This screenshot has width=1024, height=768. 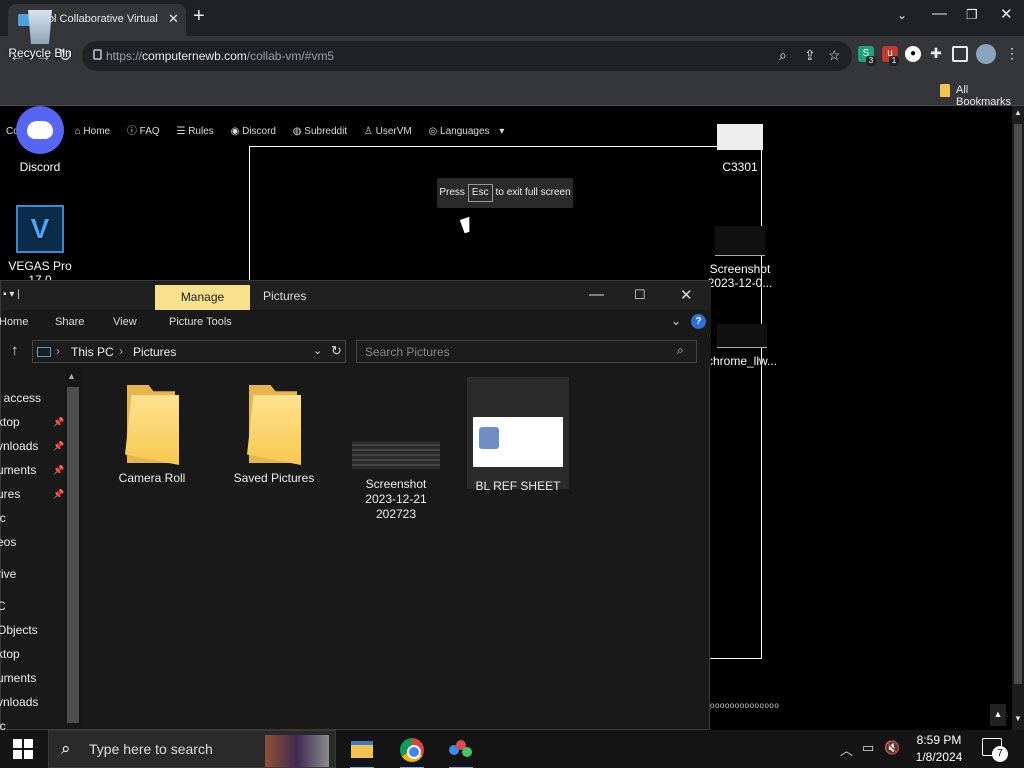 I want to click on explorer-search-input: Search Pictures ⌕, so click(x=526, y=351).